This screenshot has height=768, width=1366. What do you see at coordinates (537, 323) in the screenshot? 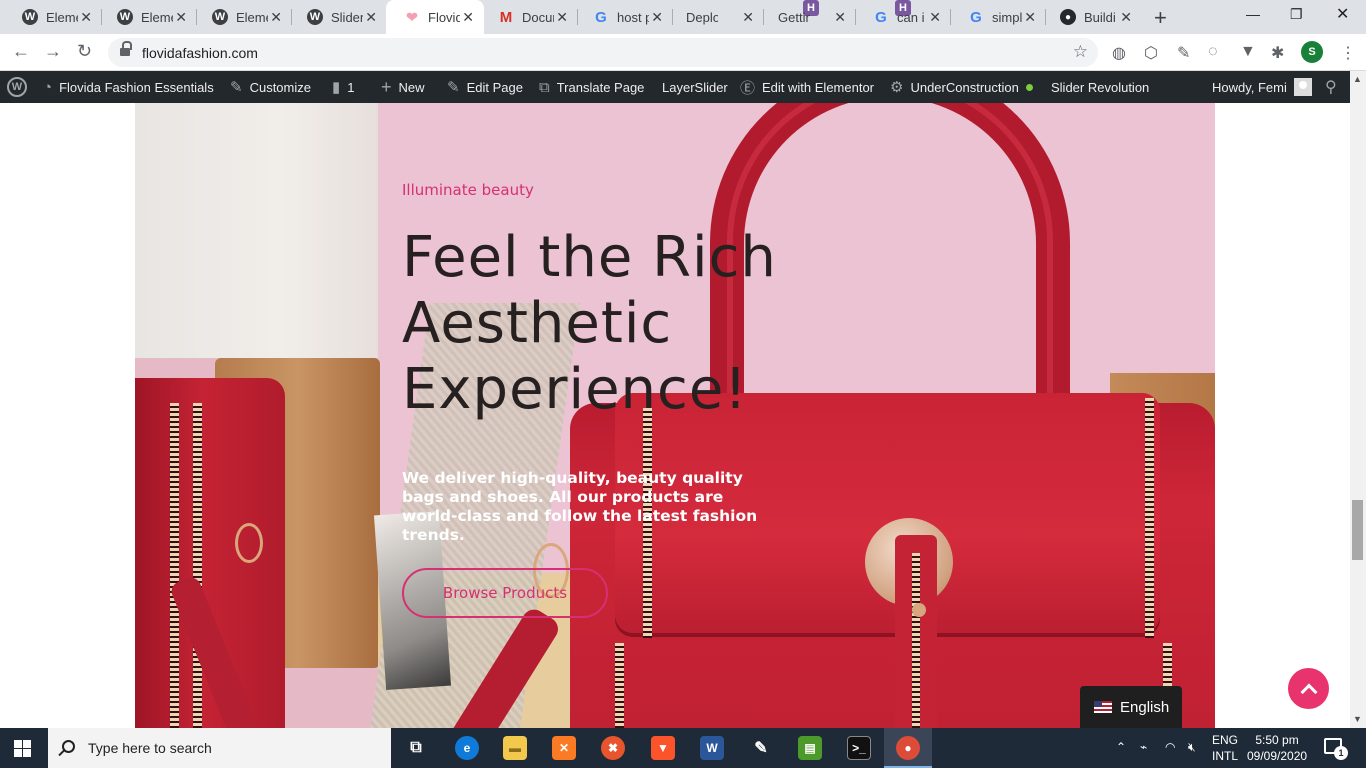
I see `hero-headline-line: Aesthetic` at bounding box center [537, 323].